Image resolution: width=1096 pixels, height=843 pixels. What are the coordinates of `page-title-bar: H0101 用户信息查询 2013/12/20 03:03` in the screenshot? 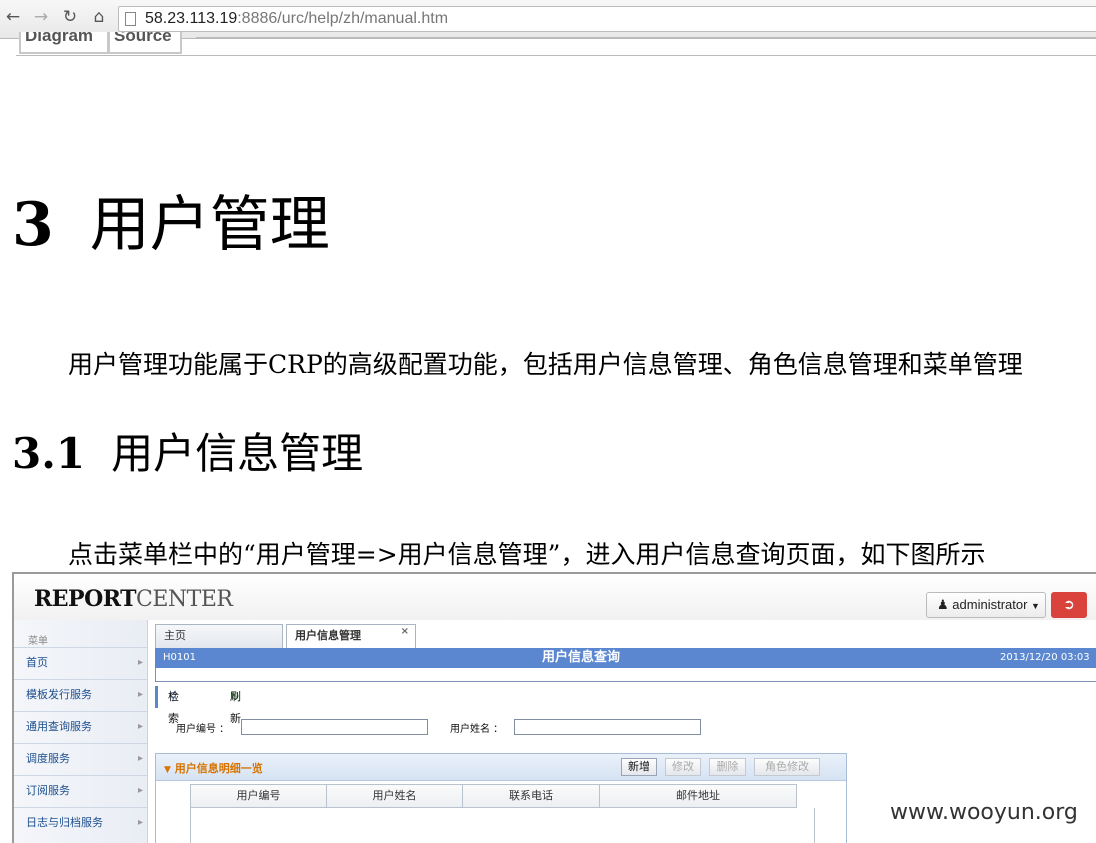 It's located at (625, 658).